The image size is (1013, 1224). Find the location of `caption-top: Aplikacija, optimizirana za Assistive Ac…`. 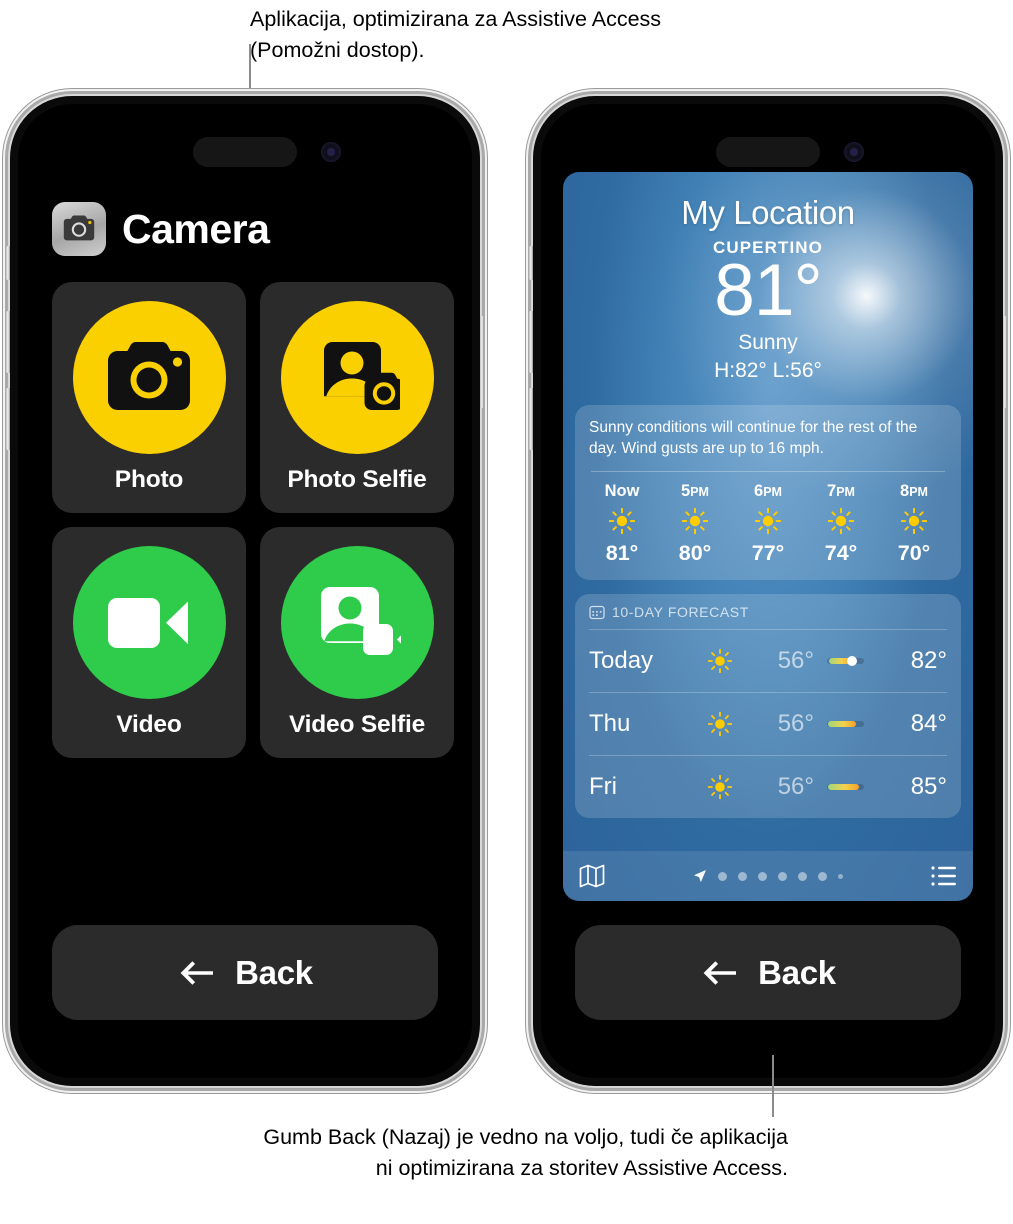

caption-top: Aplikacija, optimizirana za Assistive Ac… is located at coordinates (456, 34).